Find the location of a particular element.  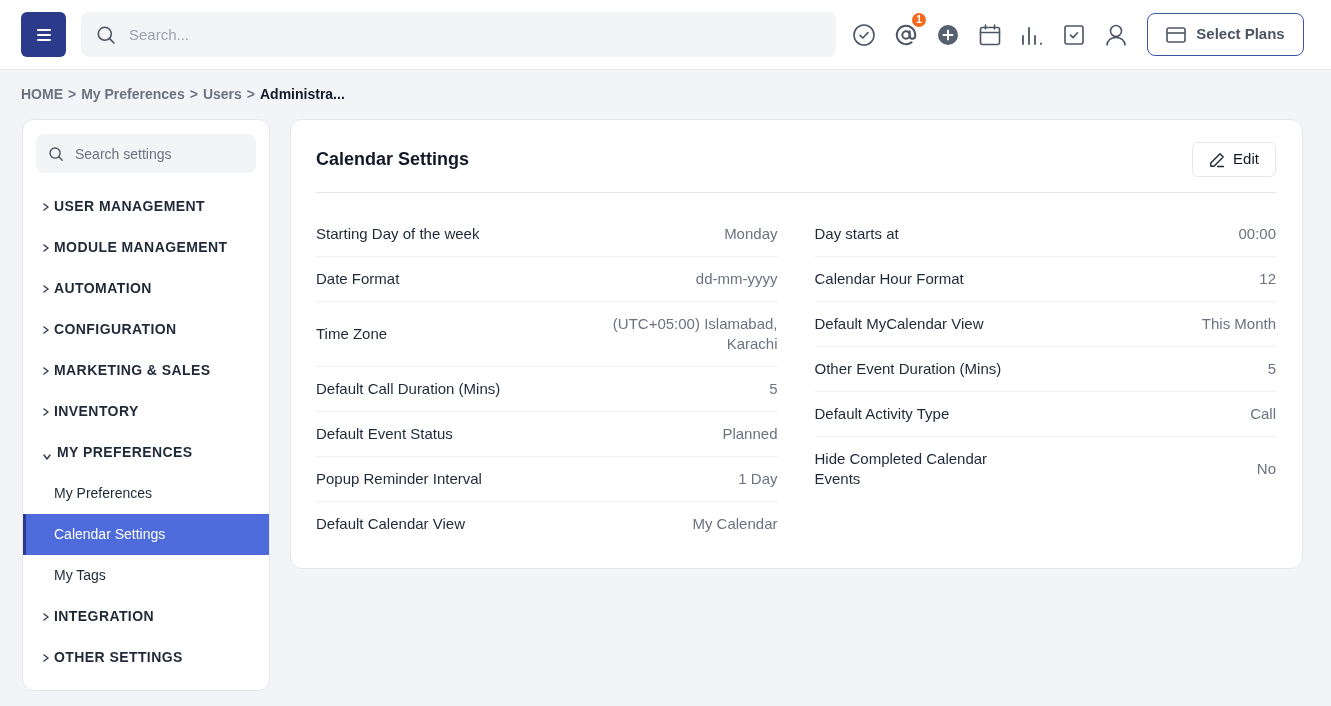

menu-icon is located at coordinates (43, 34).